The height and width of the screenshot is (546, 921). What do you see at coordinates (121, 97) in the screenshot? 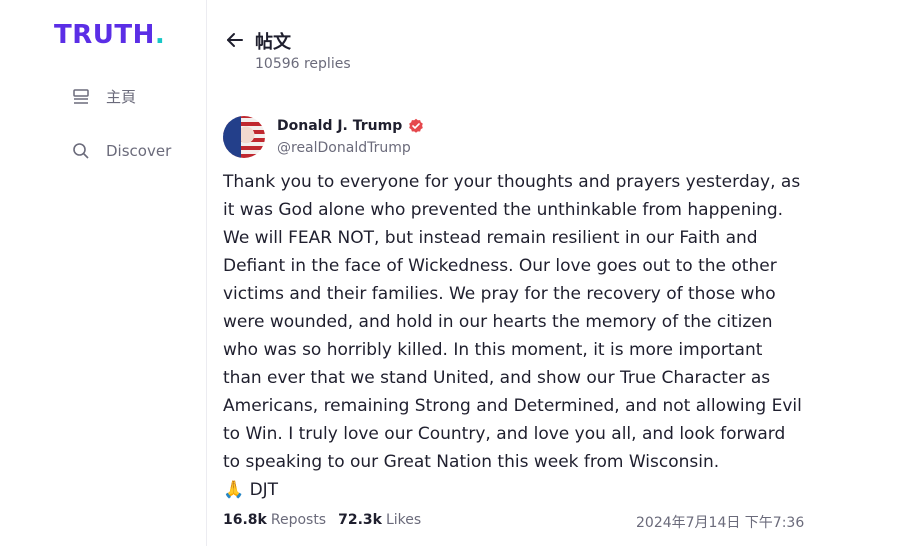
I see `sidebar-item-label: 主頁` at bounding box center [121, 97].